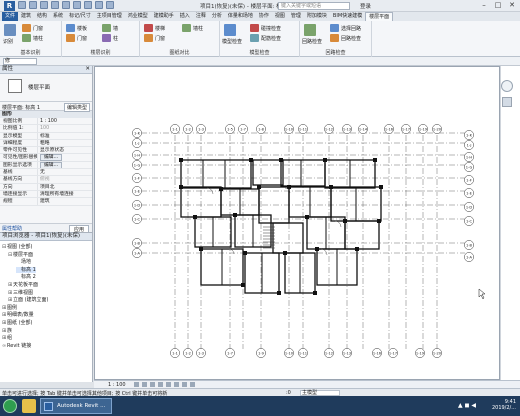  I want to click on crop-view-icon, so click(168, 384).